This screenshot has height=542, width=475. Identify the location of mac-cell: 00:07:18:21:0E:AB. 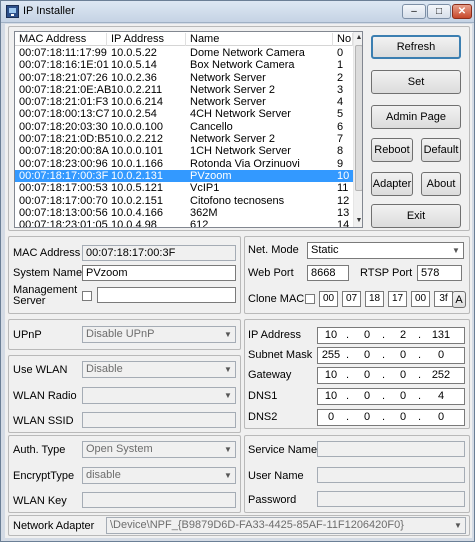
(65, 89).